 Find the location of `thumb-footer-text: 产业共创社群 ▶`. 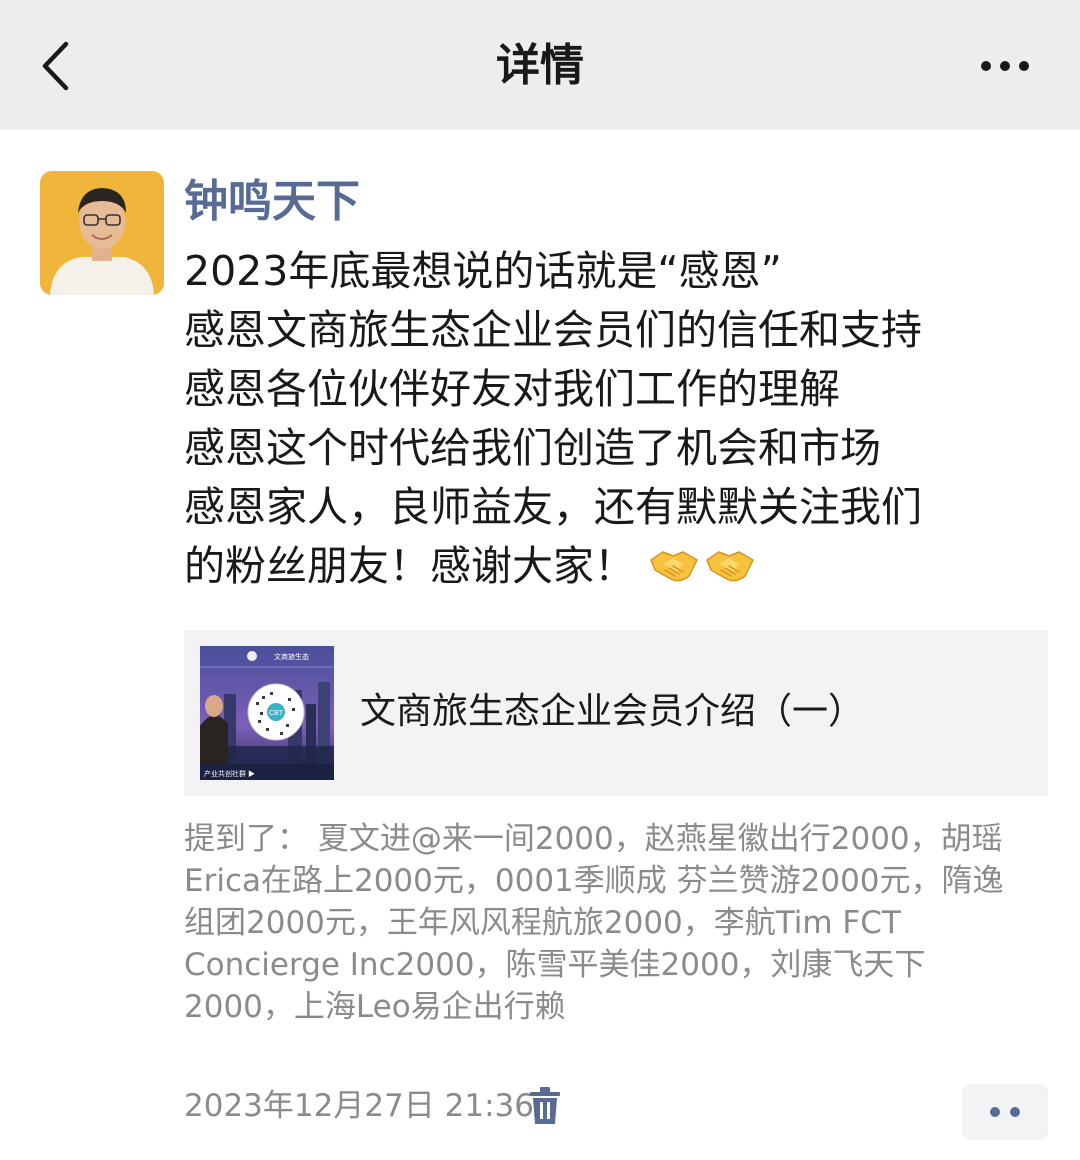

thumb-footer-text: 产业共创社群 ▶ is located at coordinates (229, 773).